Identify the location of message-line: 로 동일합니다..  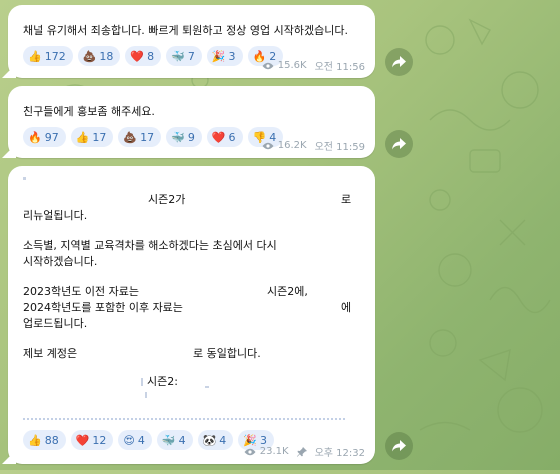
(227, 353).